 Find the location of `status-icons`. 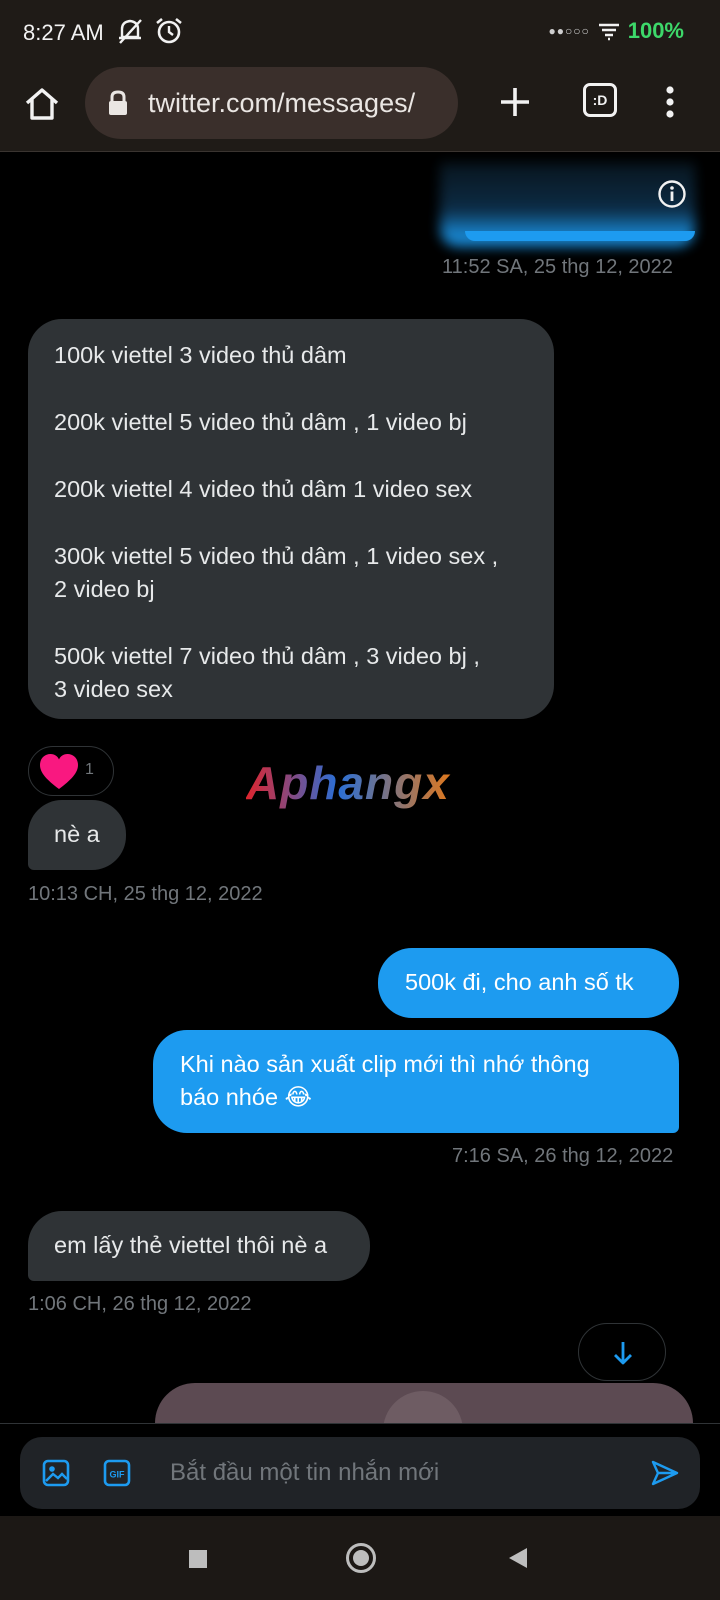

status-icons is located at coordinates (150, 31).